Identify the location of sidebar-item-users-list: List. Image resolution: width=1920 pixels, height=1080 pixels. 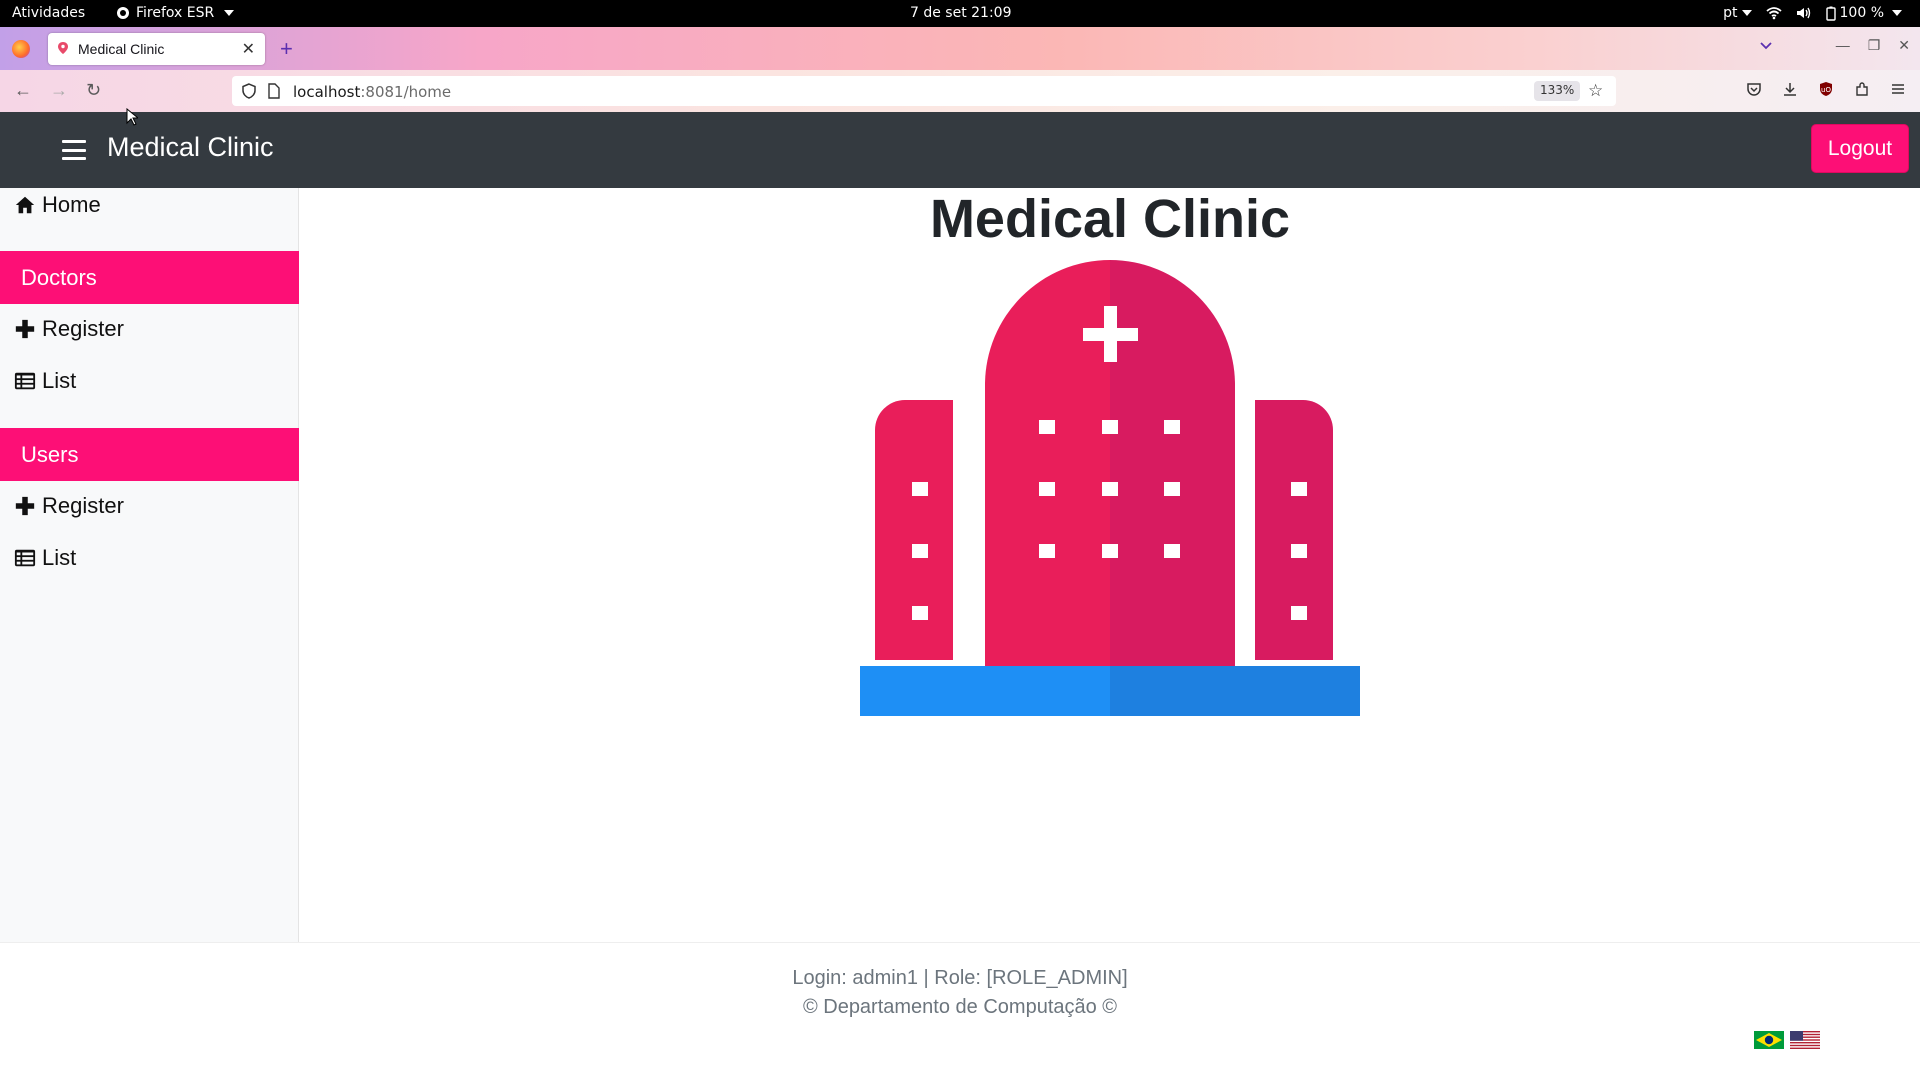
(45, 558).